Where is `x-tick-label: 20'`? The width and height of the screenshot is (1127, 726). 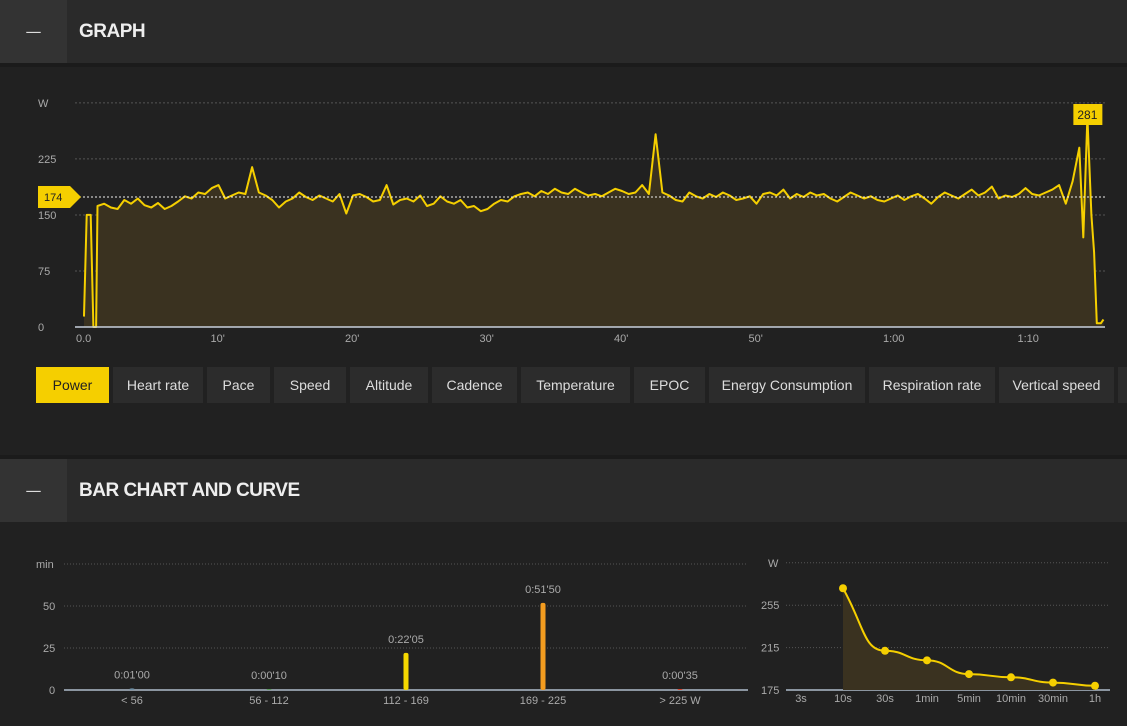 x-tick-label: 20' is located at coordinates (352, 339).